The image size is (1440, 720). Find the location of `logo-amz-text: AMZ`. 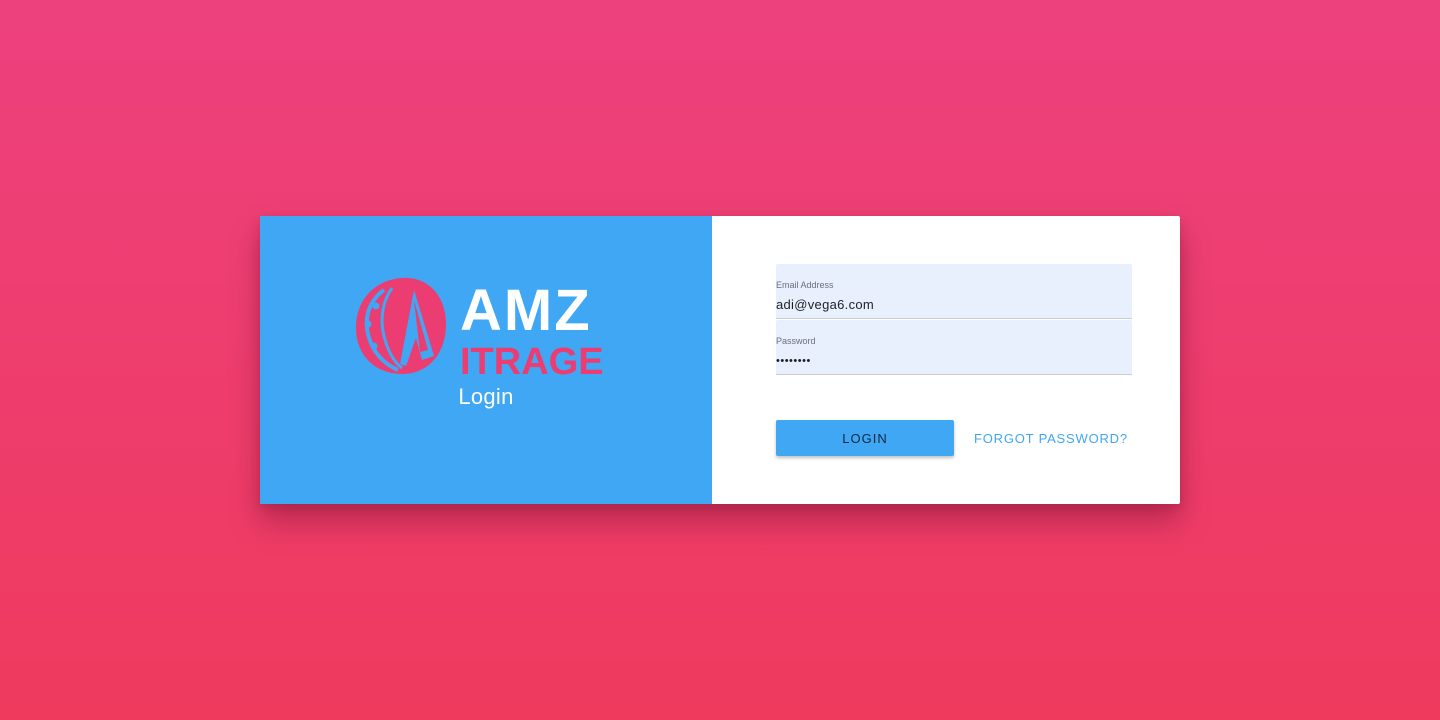

logo-amz-text: AMZ is located at coordinates (526, 310).